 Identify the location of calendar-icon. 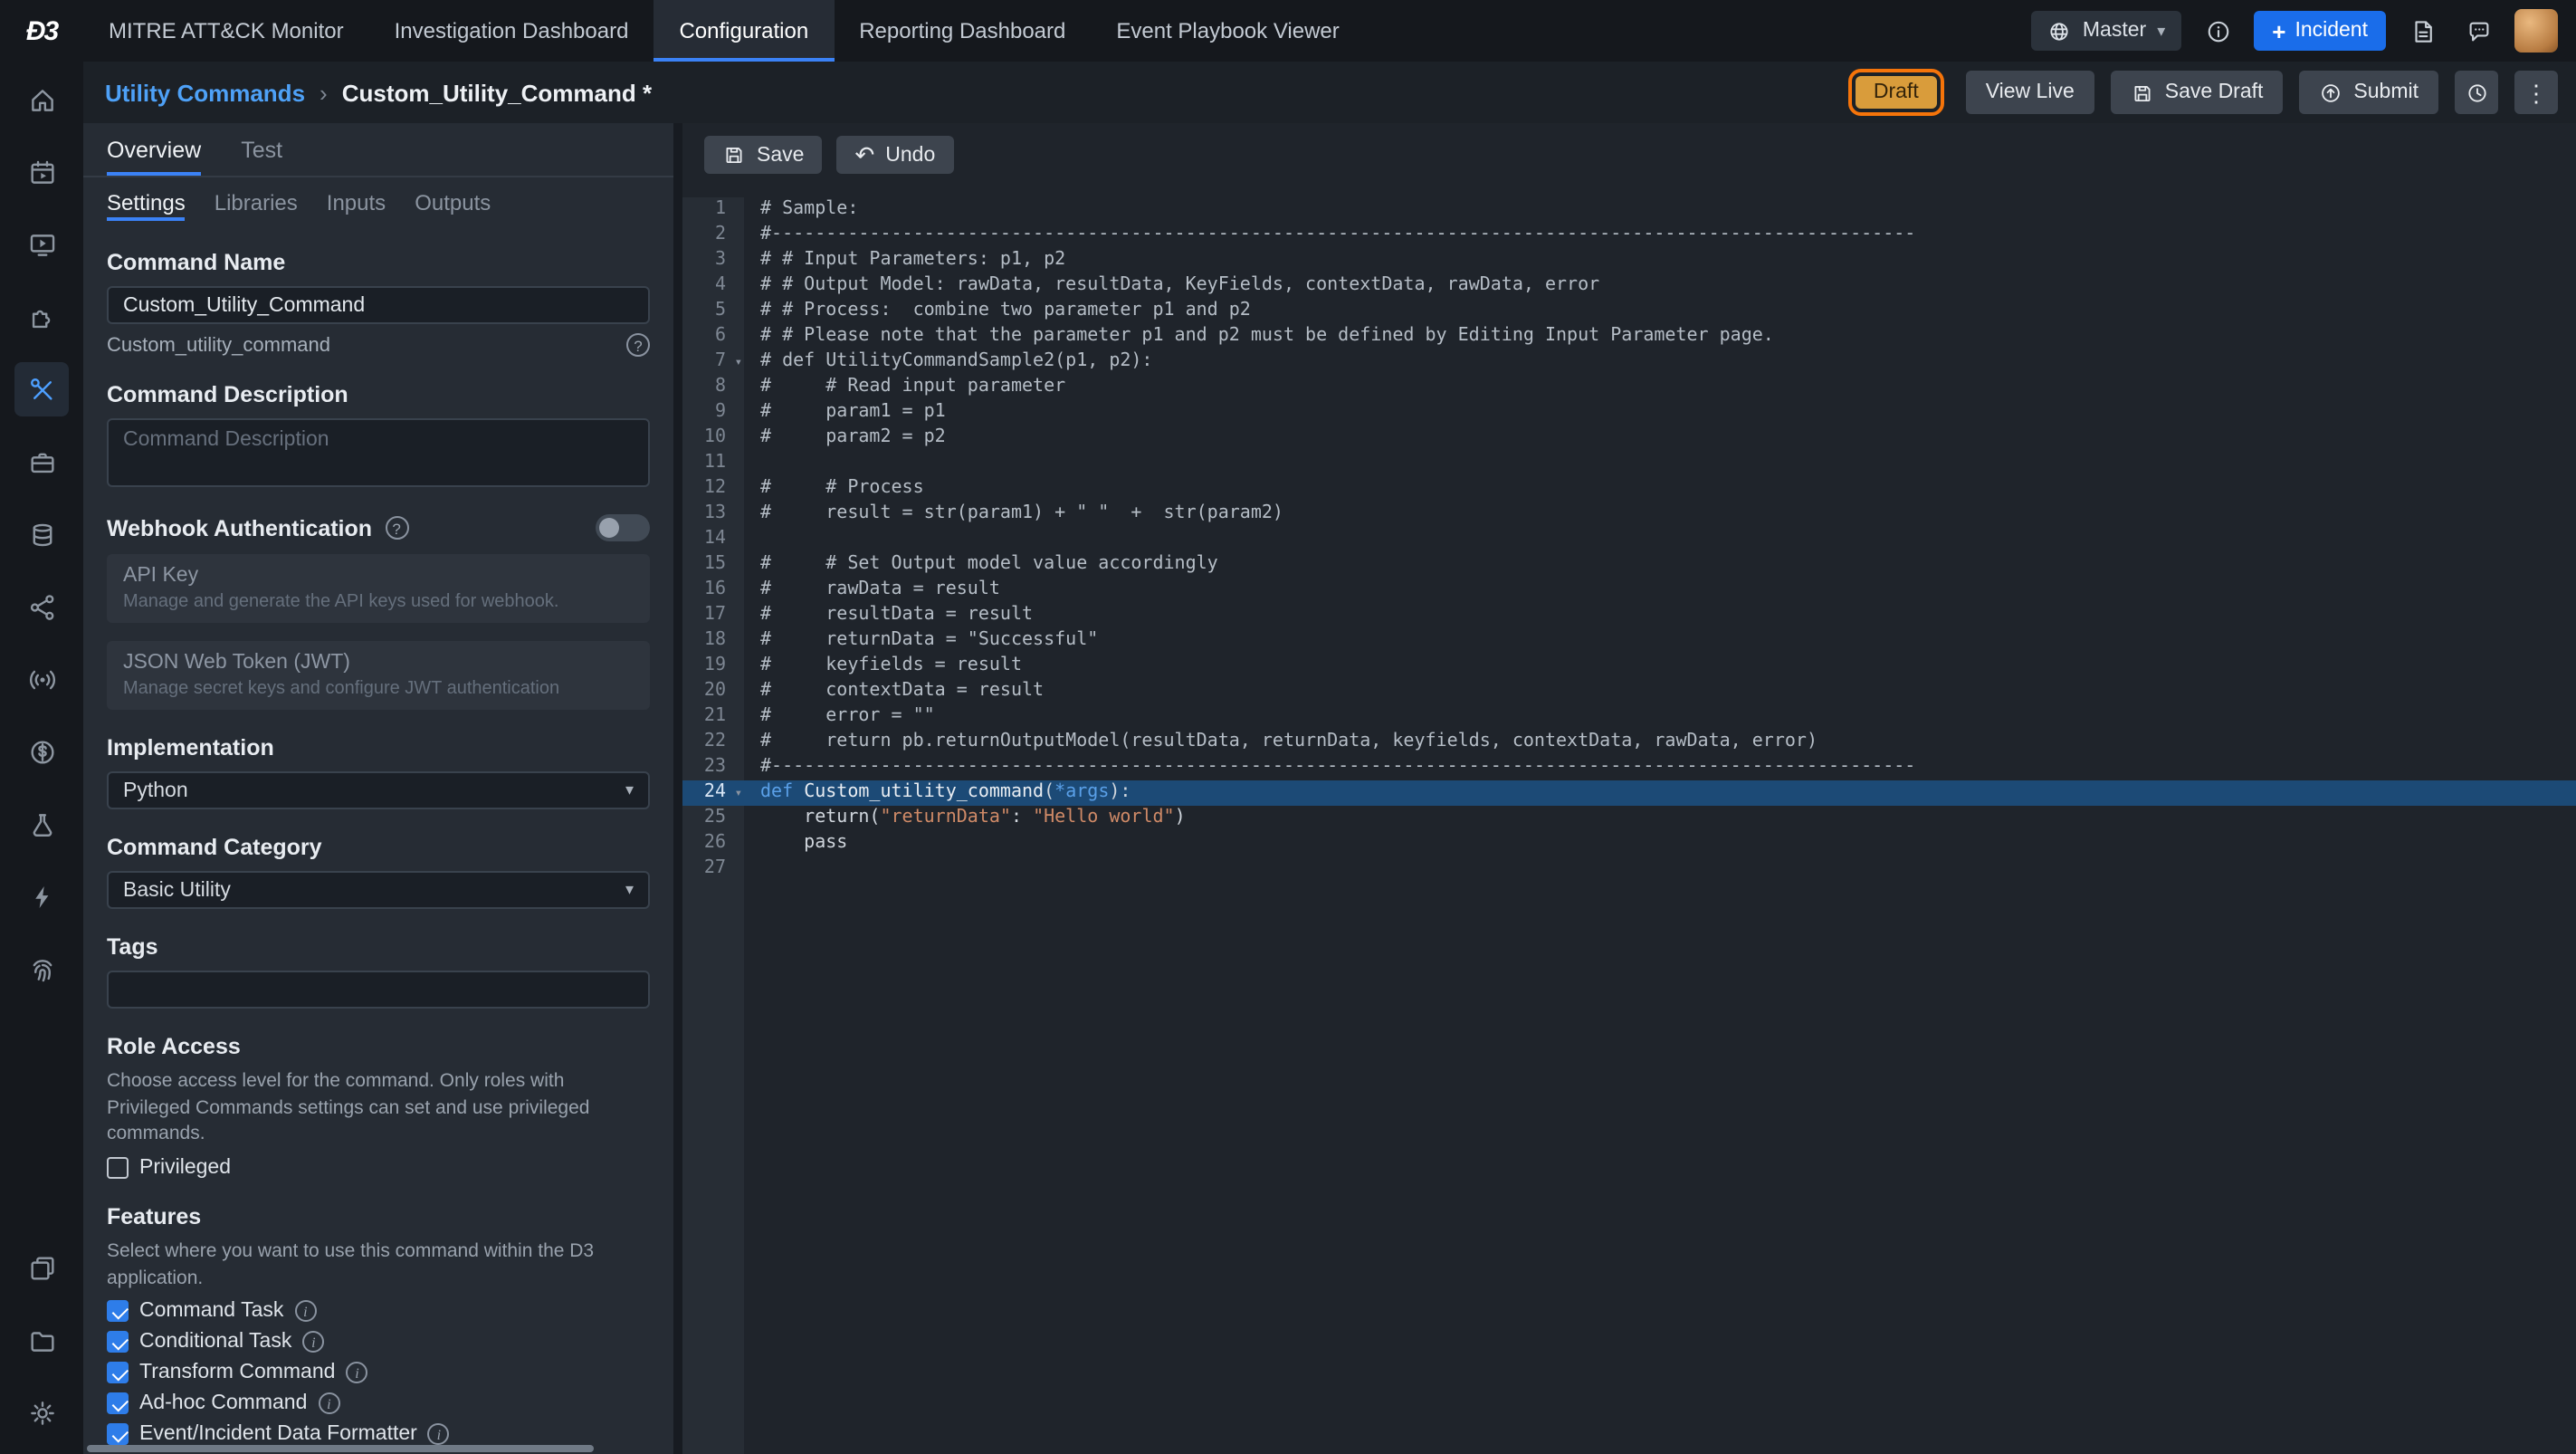
(41, 172).